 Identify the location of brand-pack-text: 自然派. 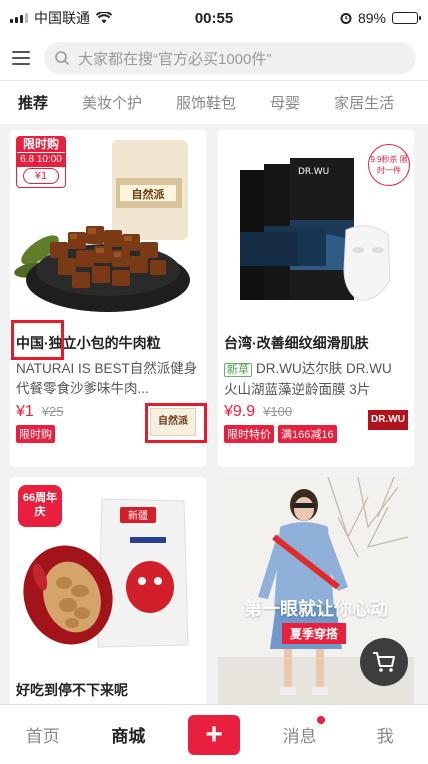
(149, 194).